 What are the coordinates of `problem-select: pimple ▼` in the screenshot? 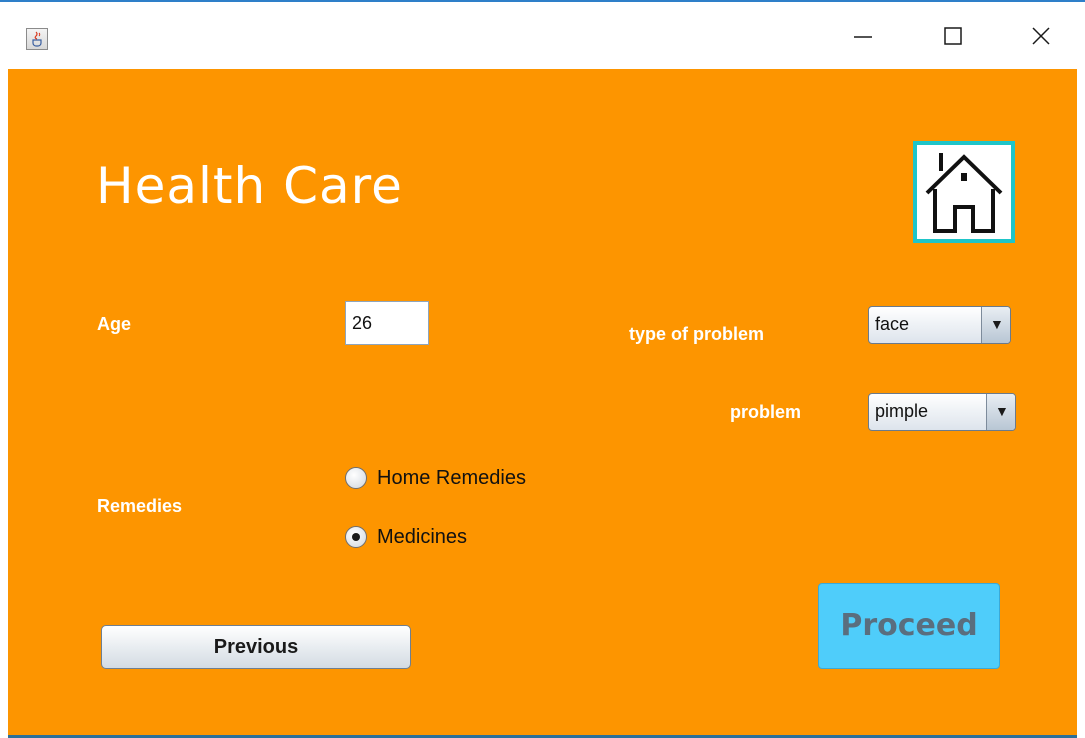 It's located at (942, 412).